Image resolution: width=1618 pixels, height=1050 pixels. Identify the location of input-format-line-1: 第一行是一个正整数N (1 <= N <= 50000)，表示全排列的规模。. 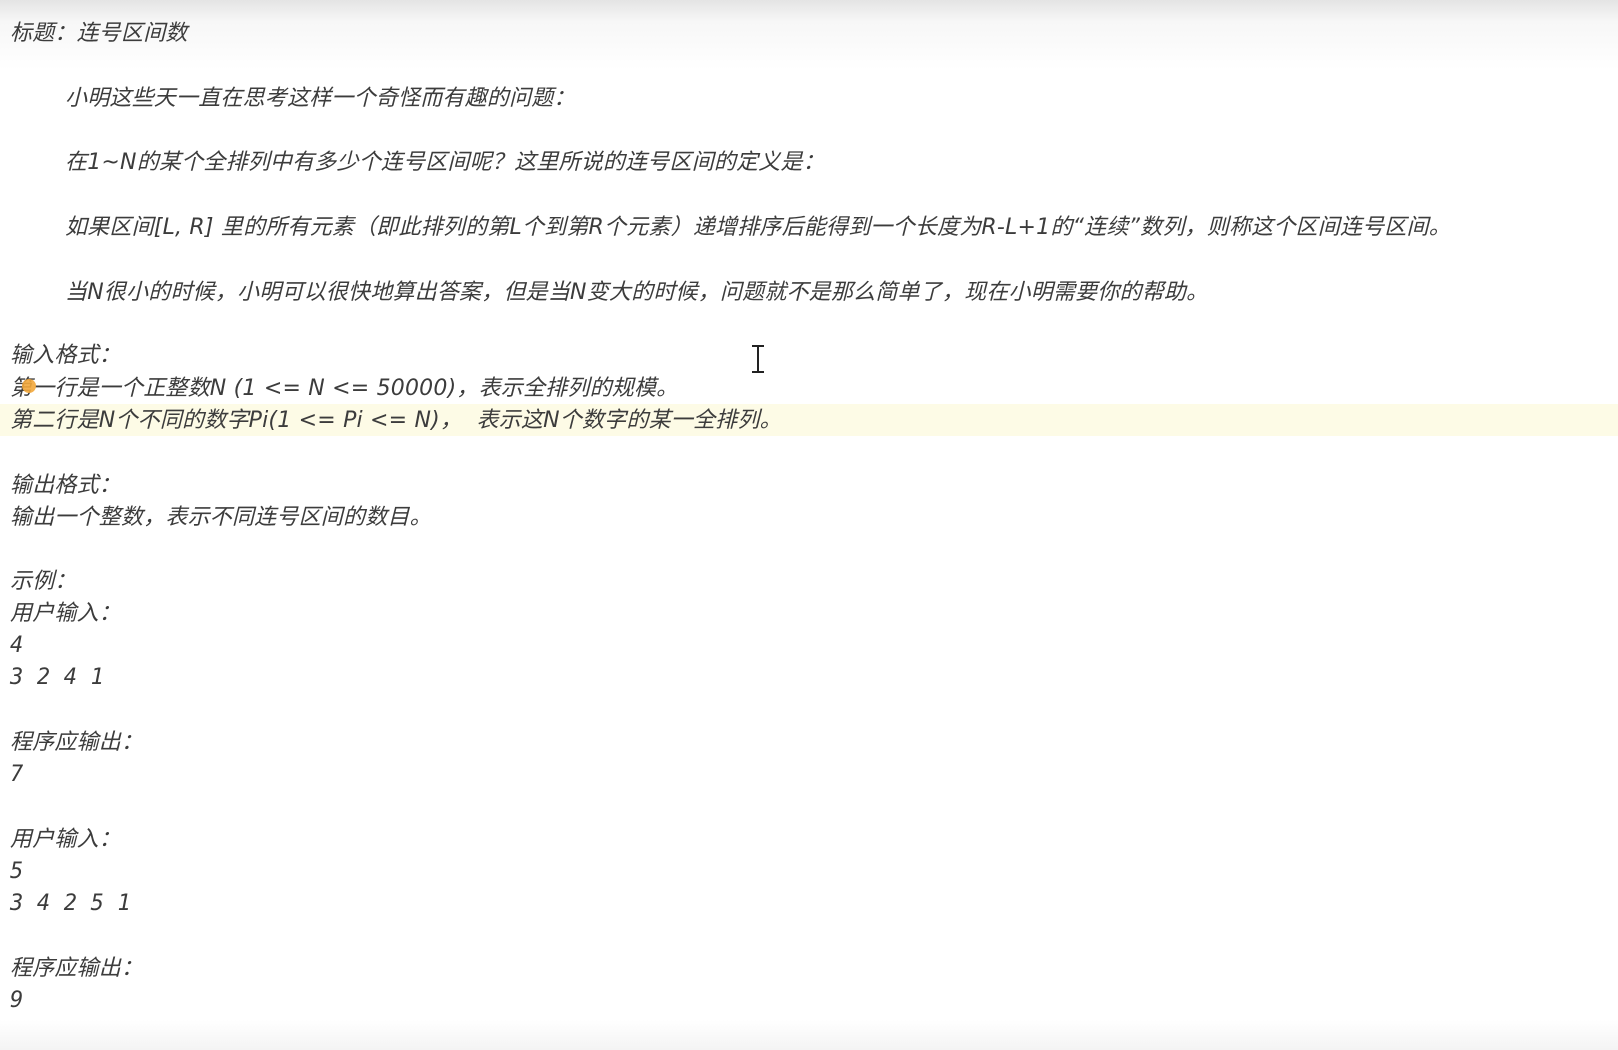
(344, 388).